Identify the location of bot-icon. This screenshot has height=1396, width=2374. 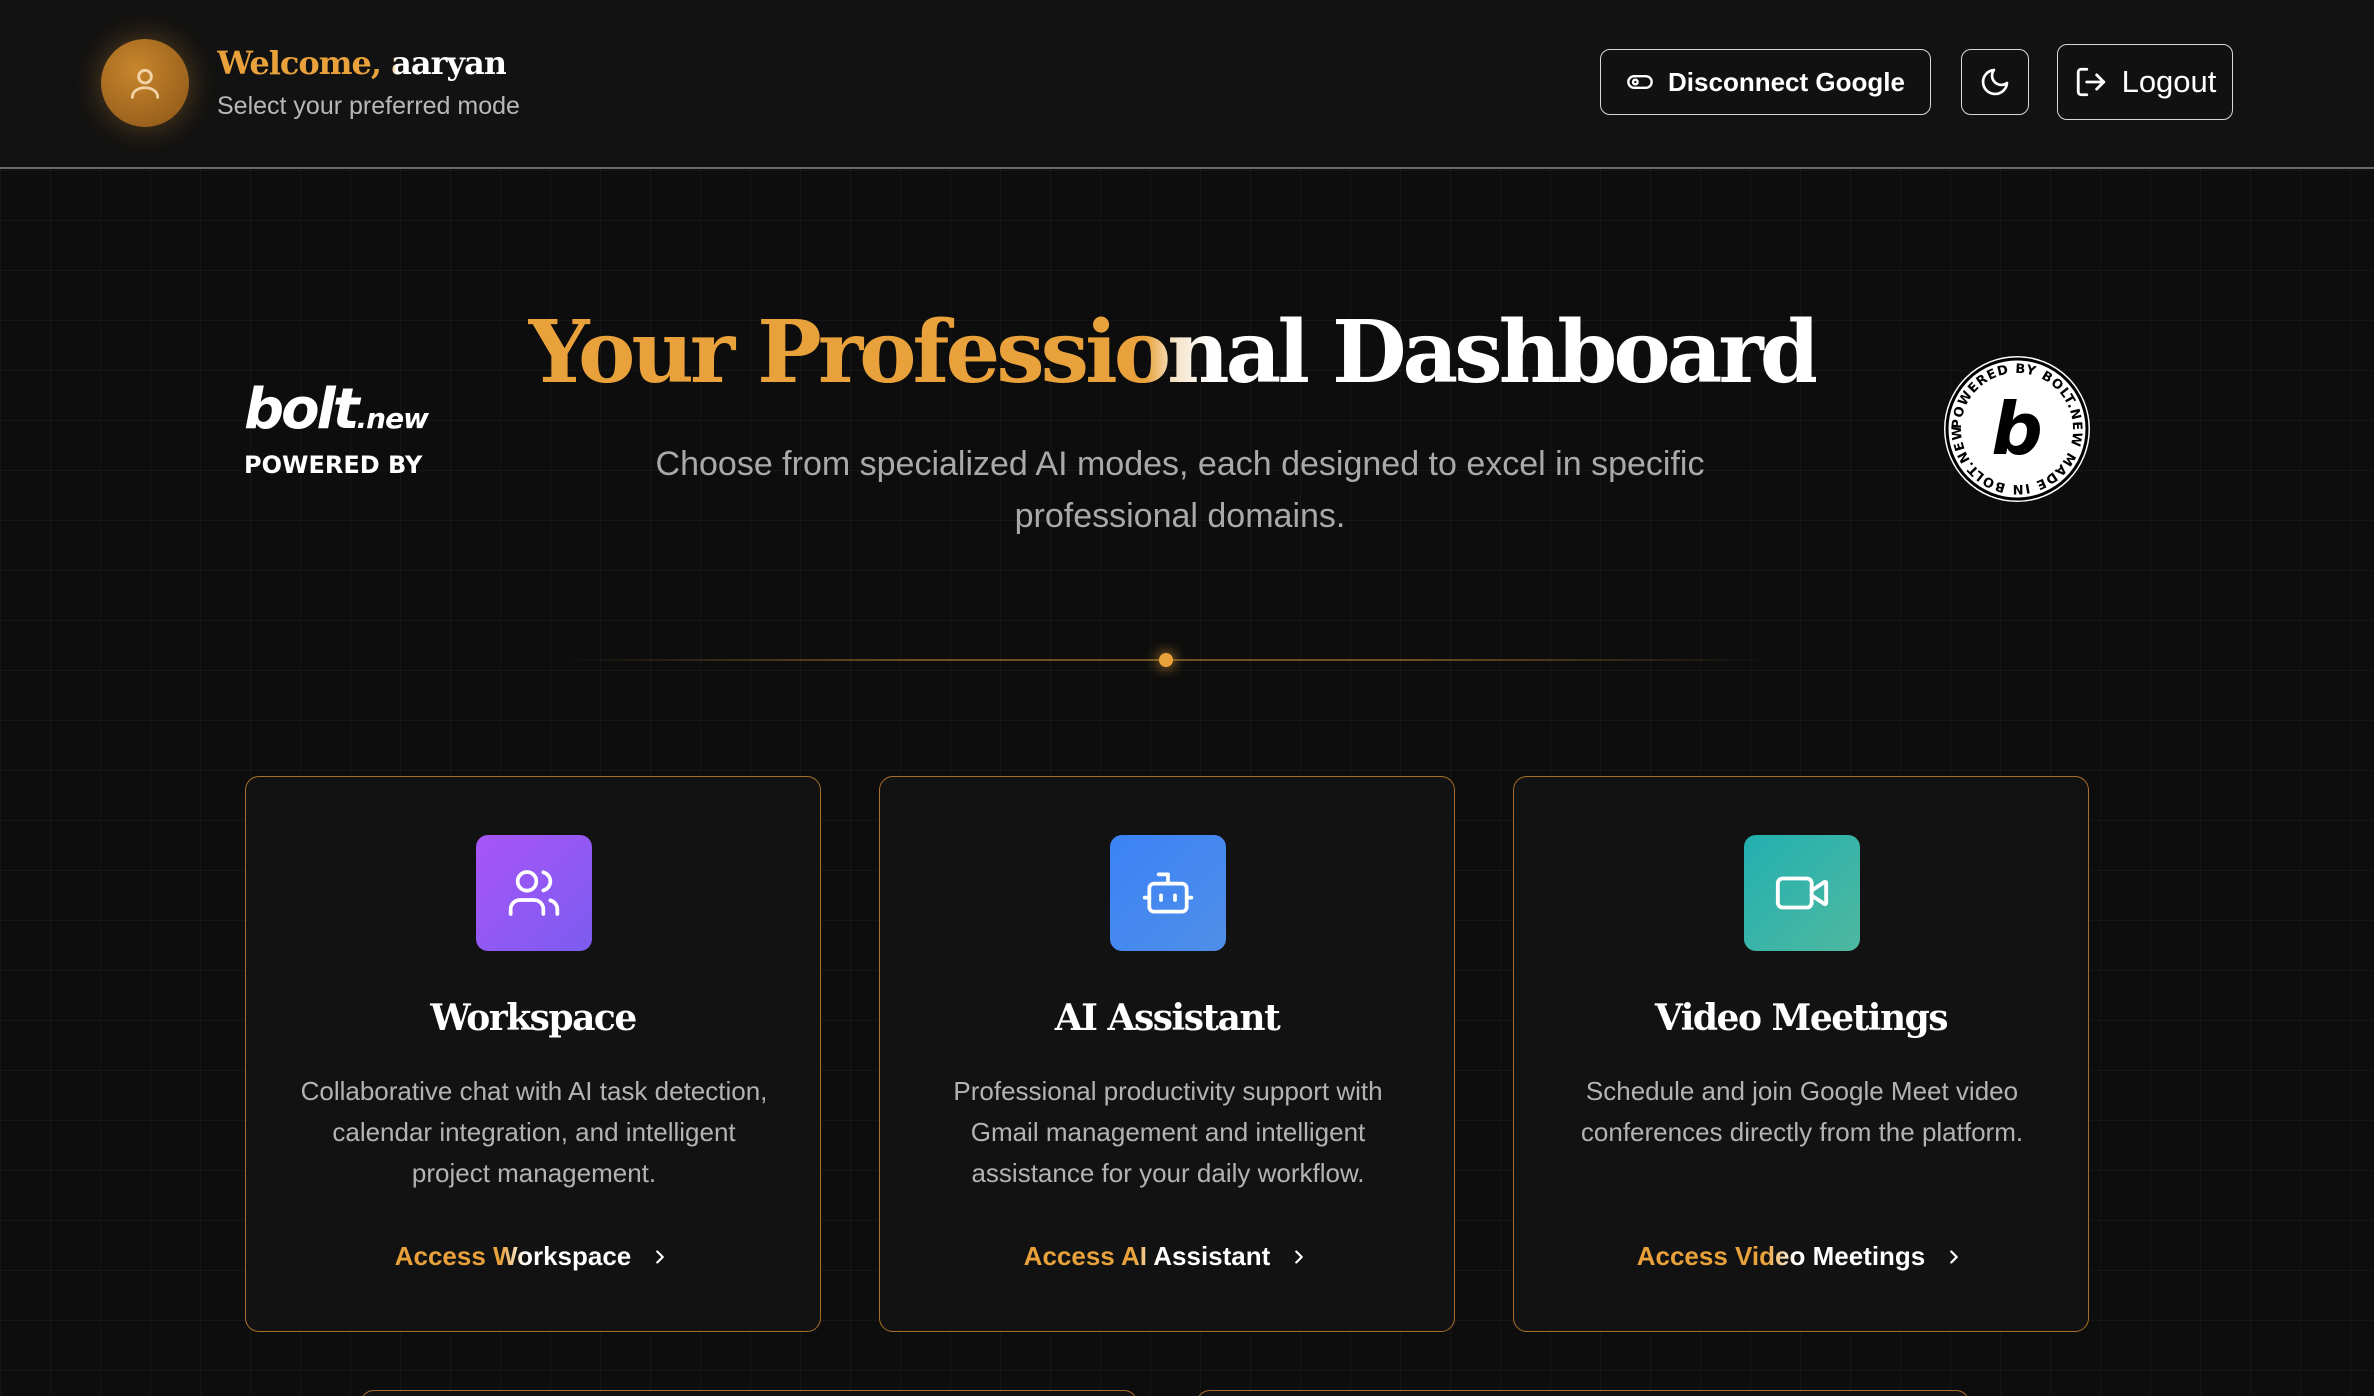
(1168, 893).